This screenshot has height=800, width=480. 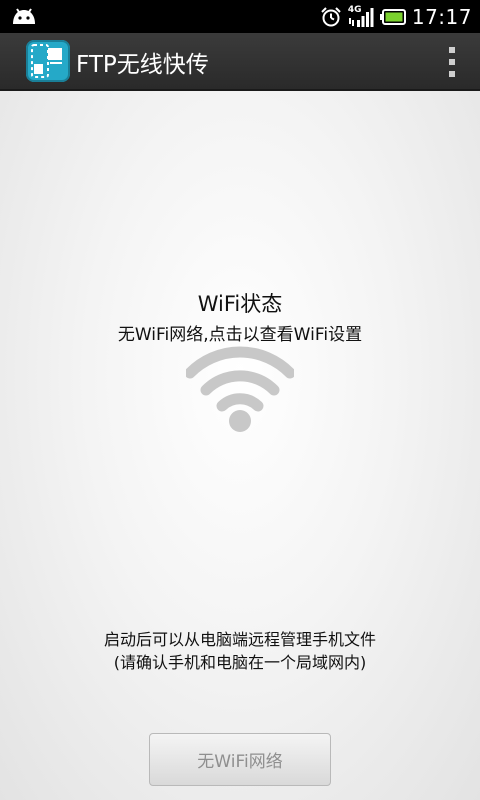 I want to click on hint-line-2: (请确认手机和电脑在一个局域网内), so click(x=240, y=662).